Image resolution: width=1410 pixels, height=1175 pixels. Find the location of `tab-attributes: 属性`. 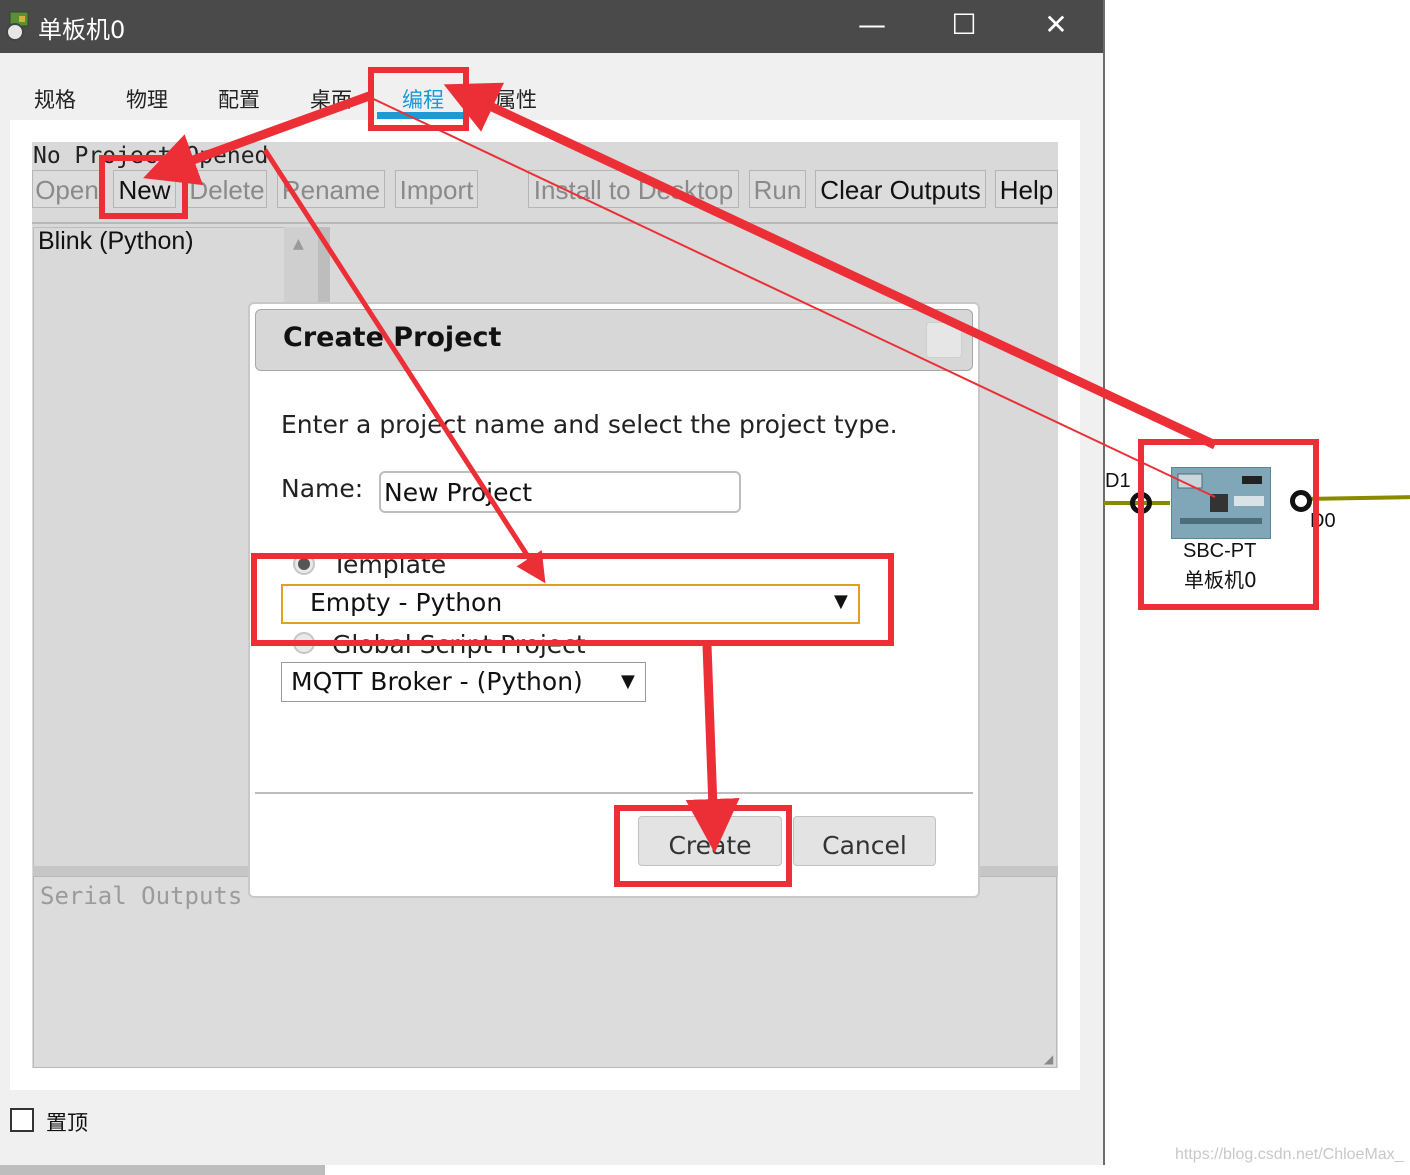

tab-attributes: 属性 is located at coordinates (516, 99).